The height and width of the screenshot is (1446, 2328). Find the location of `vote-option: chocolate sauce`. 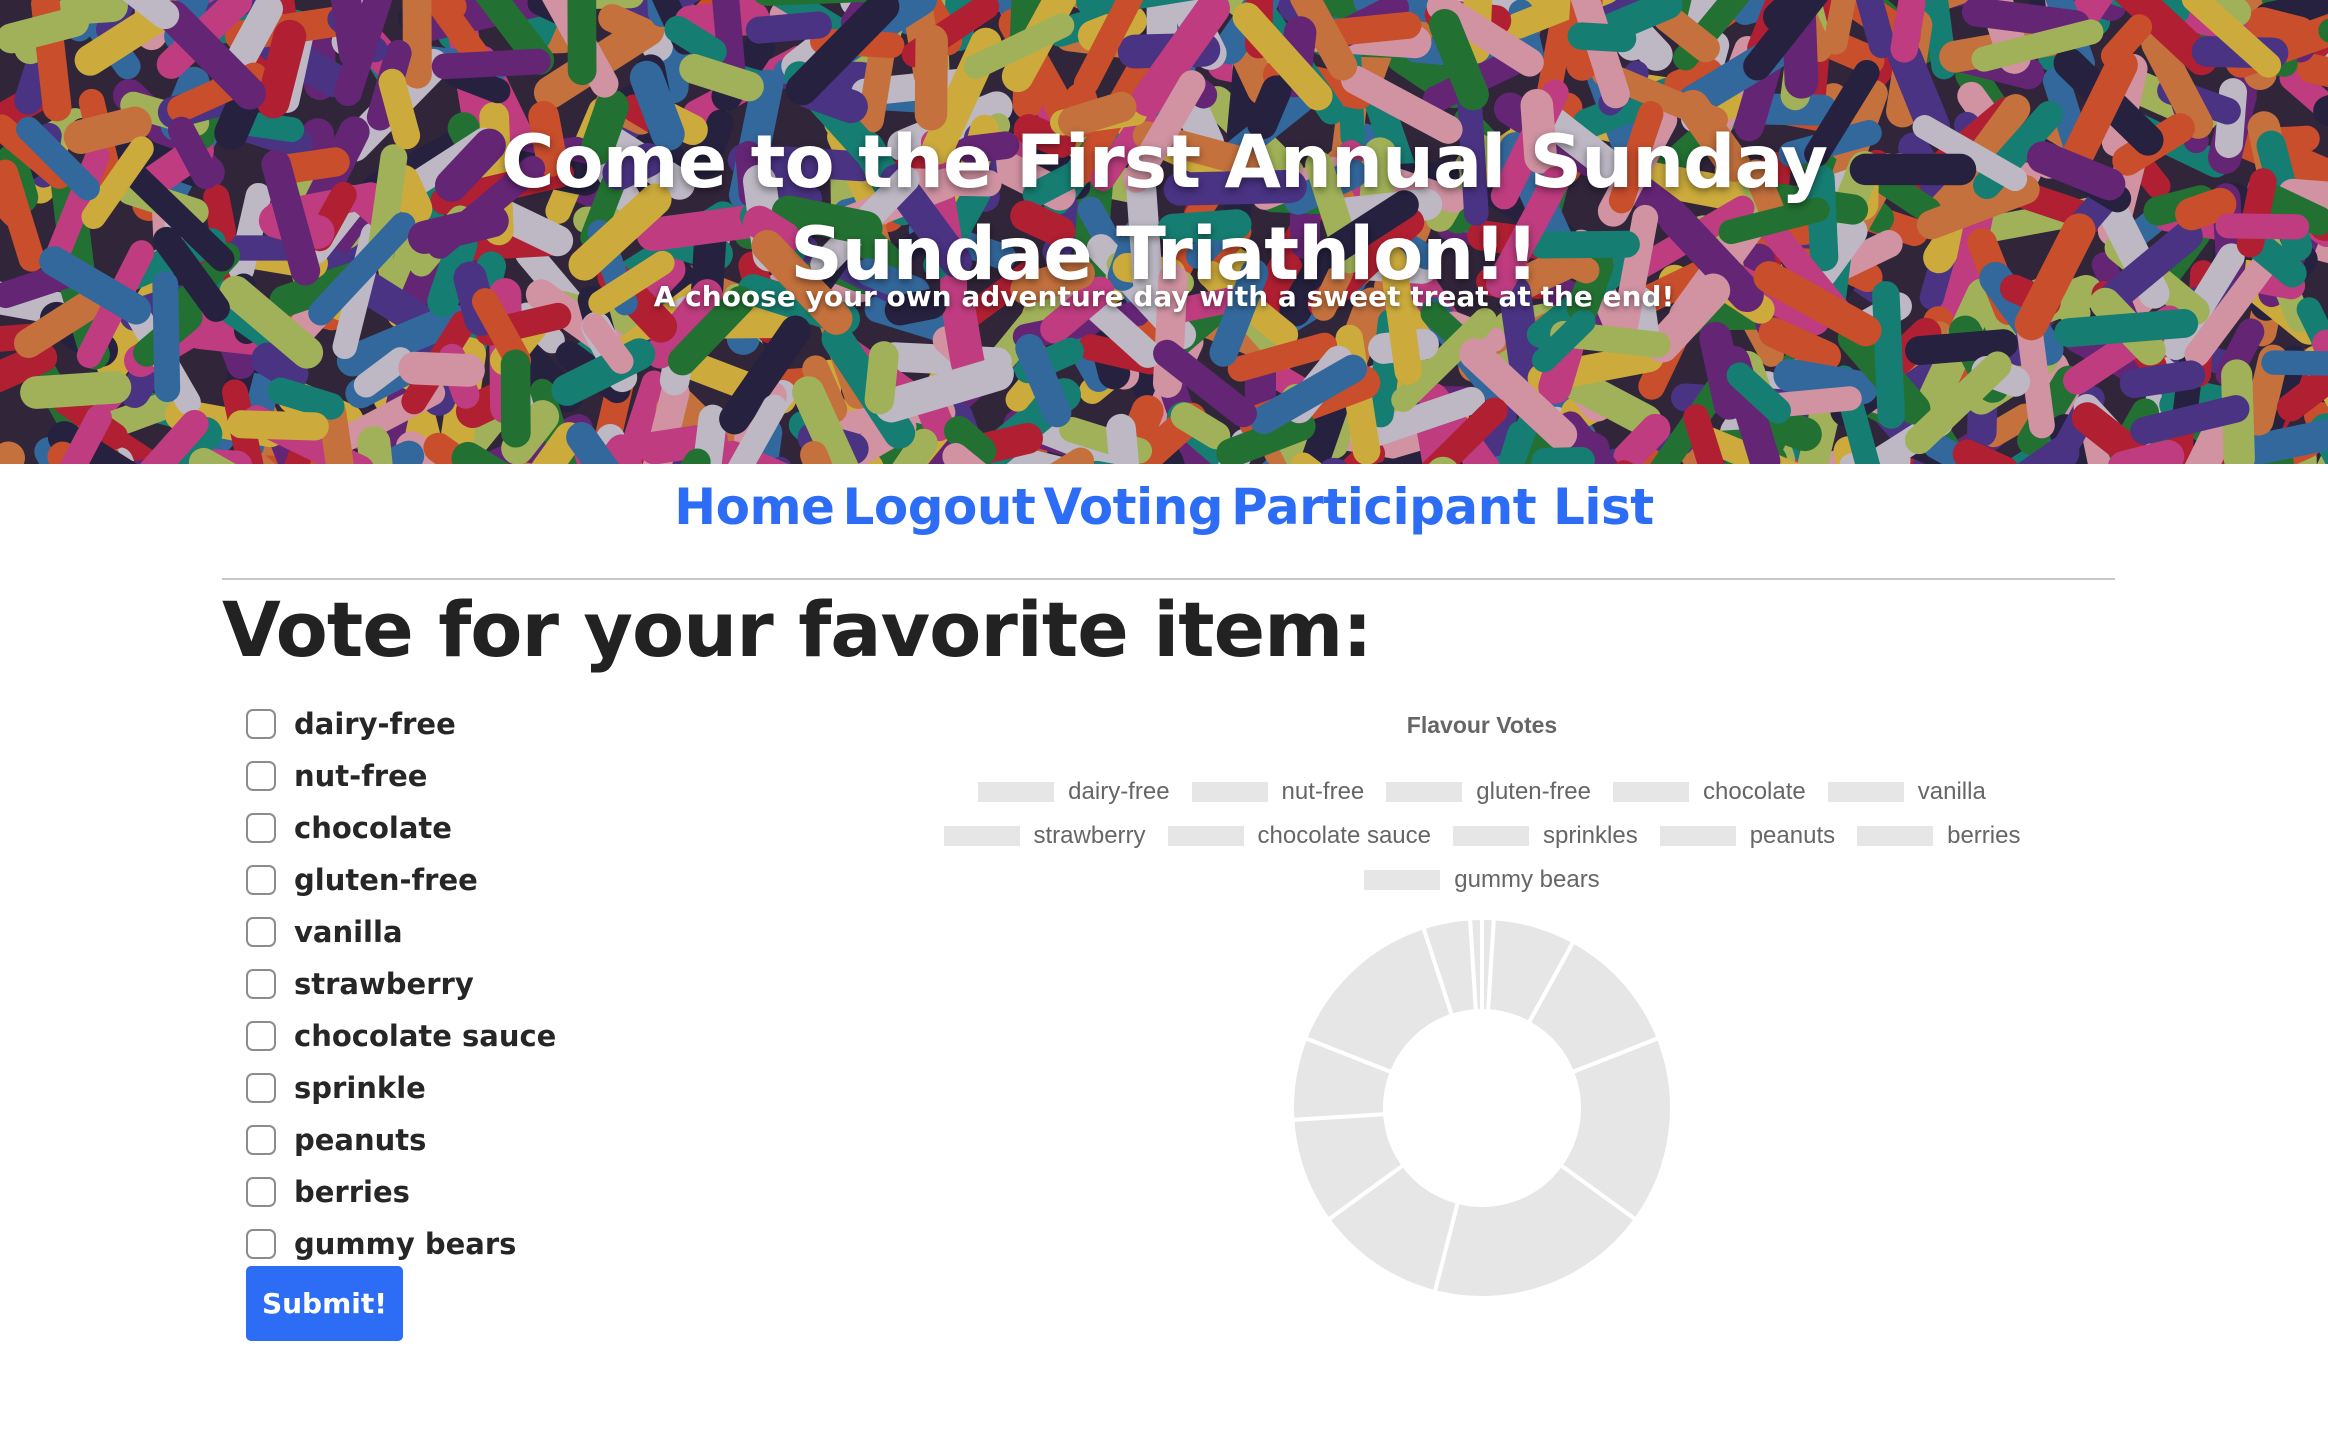

vote-option: chocolate sauce is located at coordinates (401, 1036).